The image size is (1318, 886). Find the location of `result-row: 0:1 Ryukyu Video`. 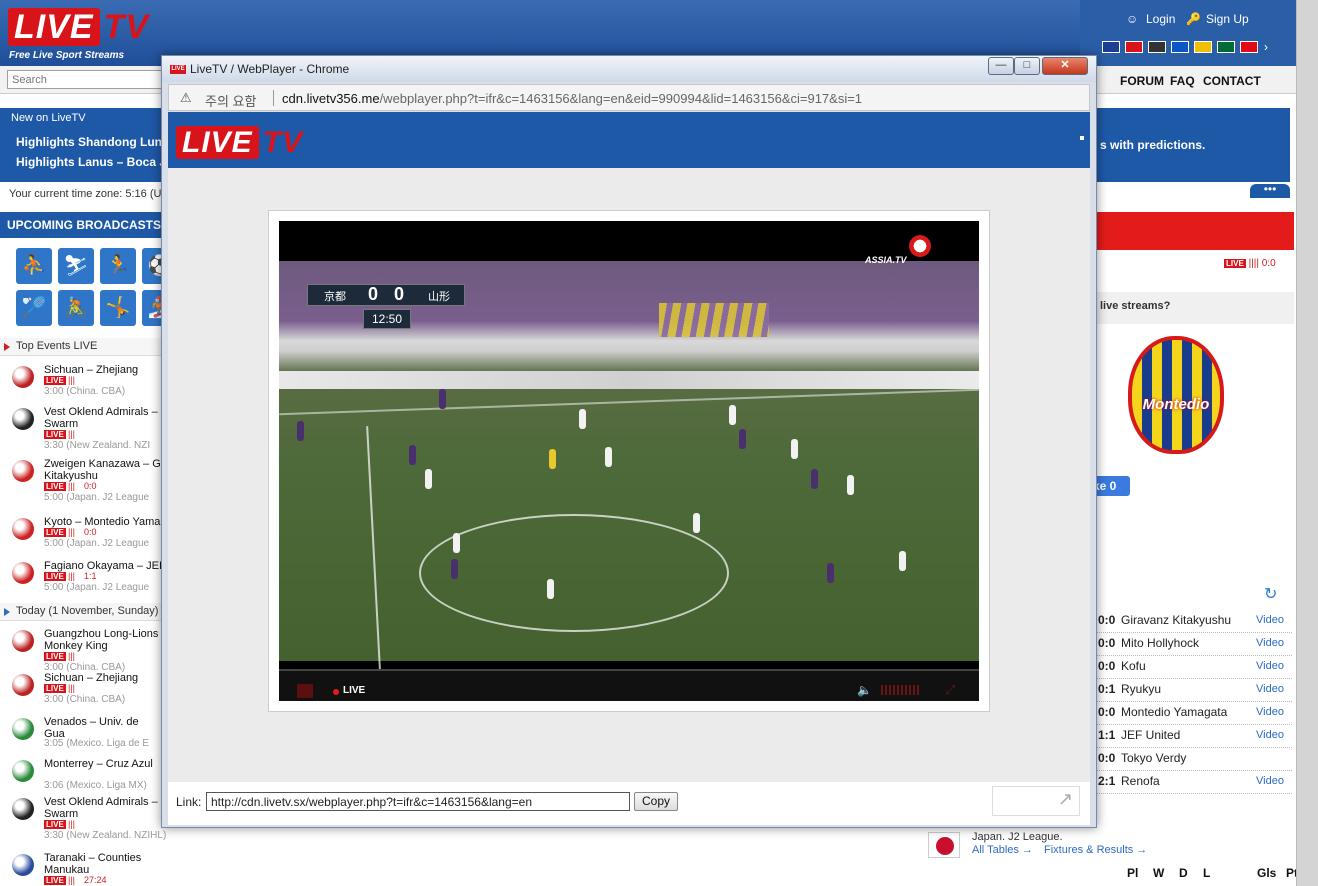

result-row: 0:1 Ryukyu Video is located at coordinates (1192, 690).